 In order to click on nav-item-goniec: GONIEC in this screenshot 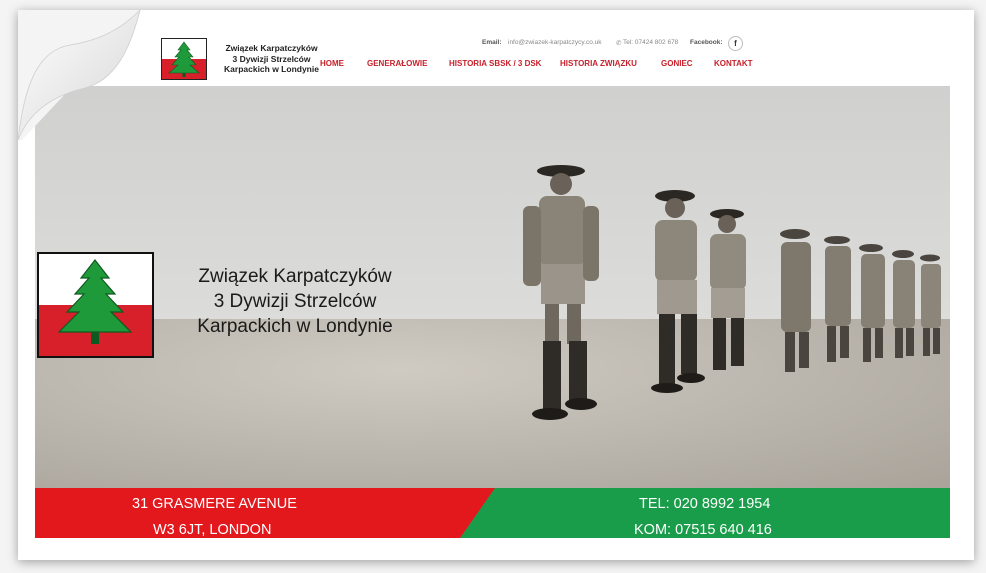, I will do `click(677, 63)`.